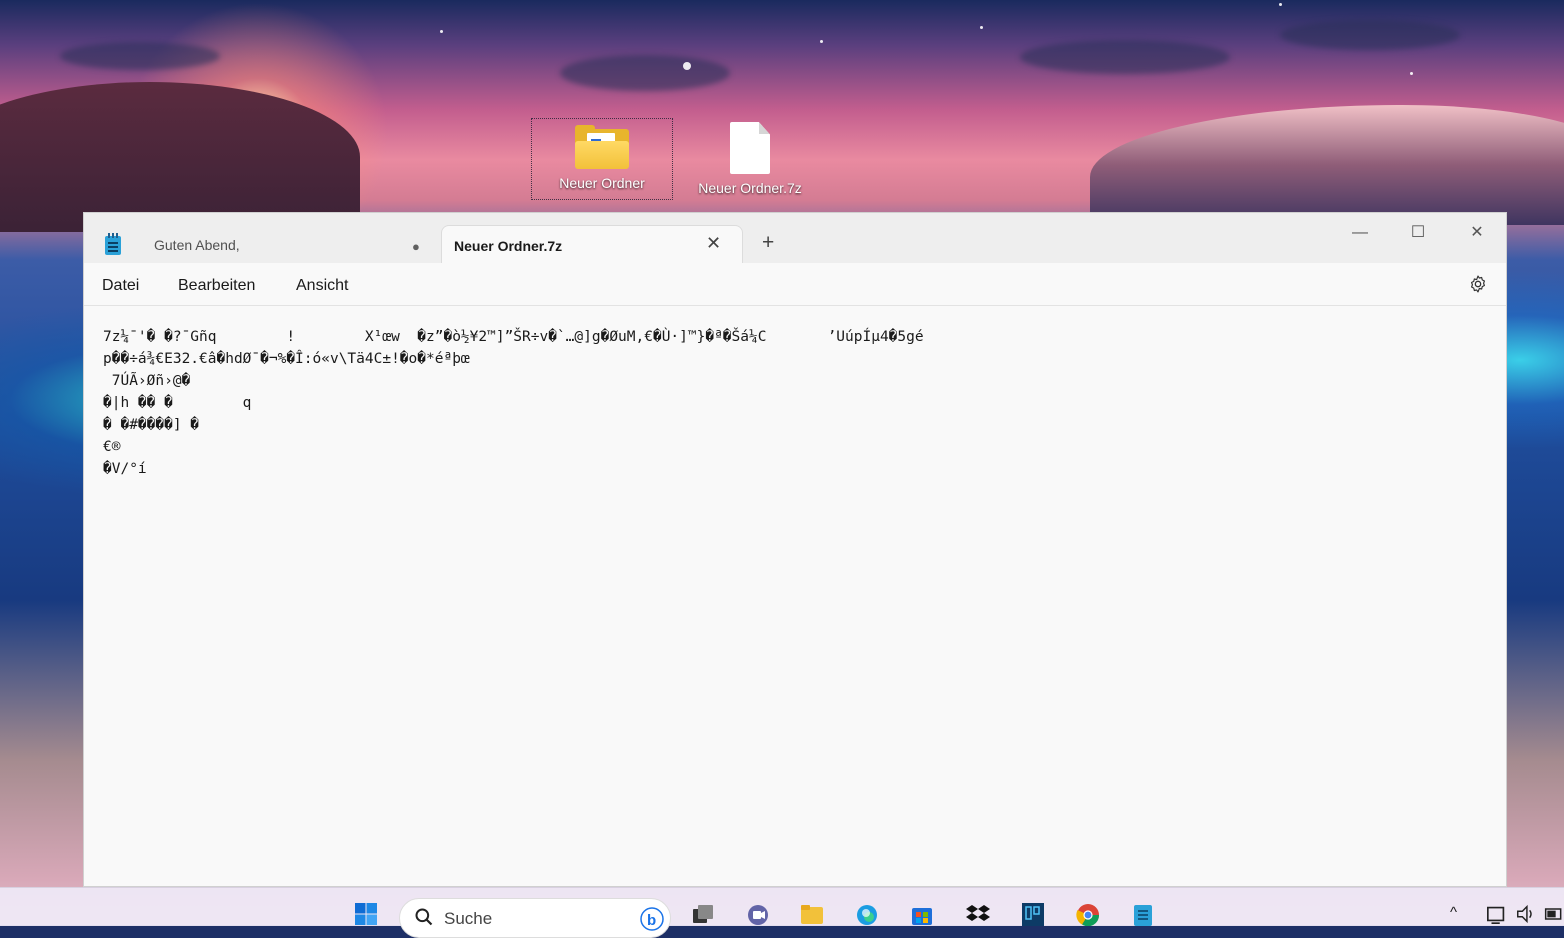  What do you see at coordinates (508, 246) in the screenshot?
I see `tab-title: Neuer Ordner.7z` at bounding box center [508, 246].